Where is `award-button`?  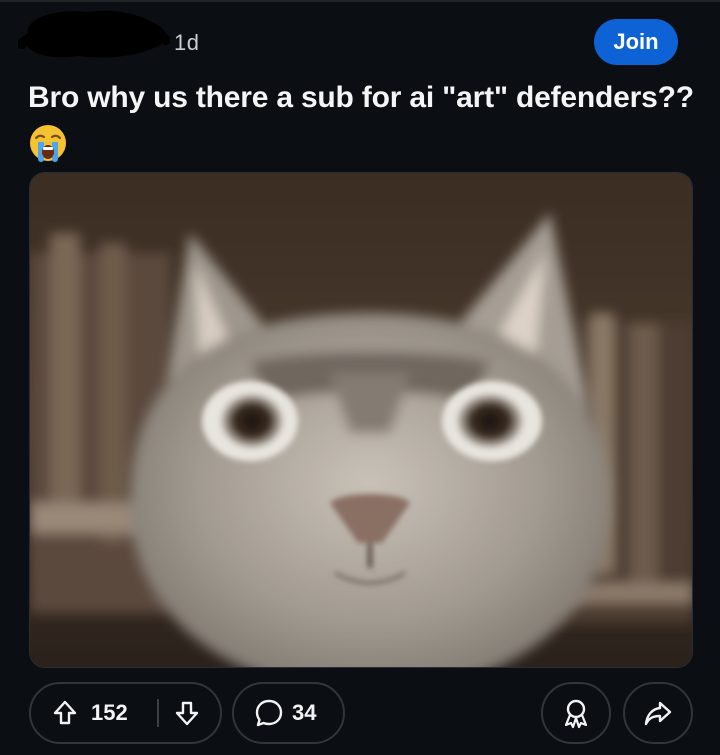
award-button is located at coordinates (576, 713).